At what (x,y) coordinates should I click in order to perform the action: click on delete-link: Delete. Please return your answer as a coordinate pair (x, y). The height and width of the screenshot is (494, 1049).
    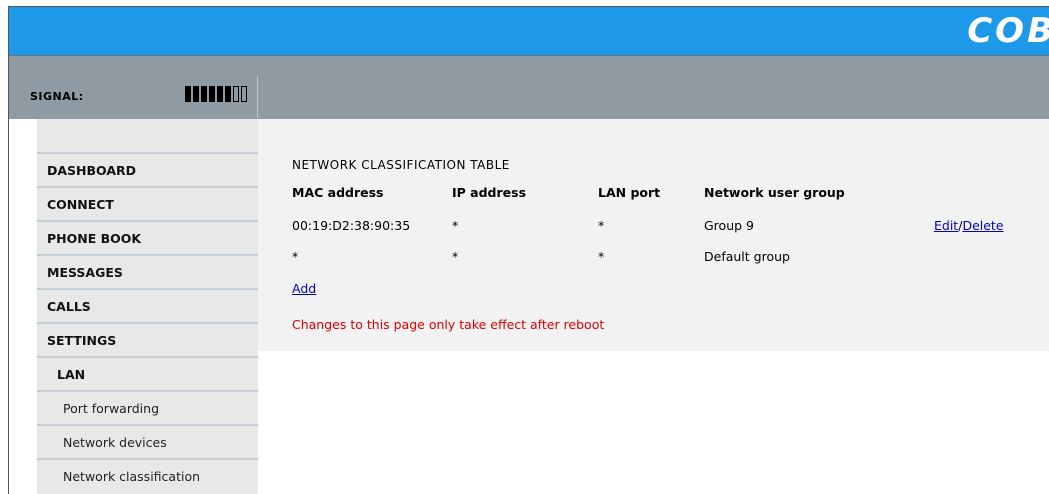
    Looking at the image, I should click on (982, 225).